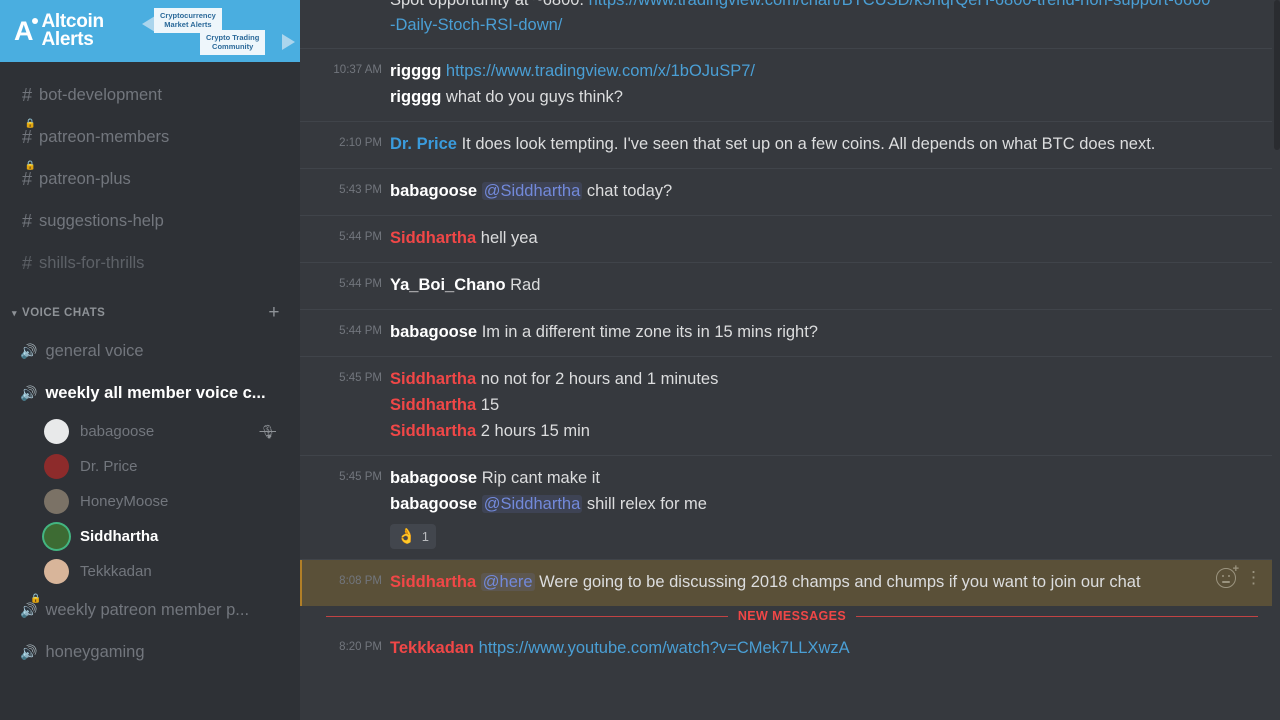 This screenshot has height=720, width=1280. What do you see at coordinates (150, 652) in the screenshot?
I see `sidebar-voice-channel-honeygaming: 🔊 honeygaming` at bounding box center [150, 652].